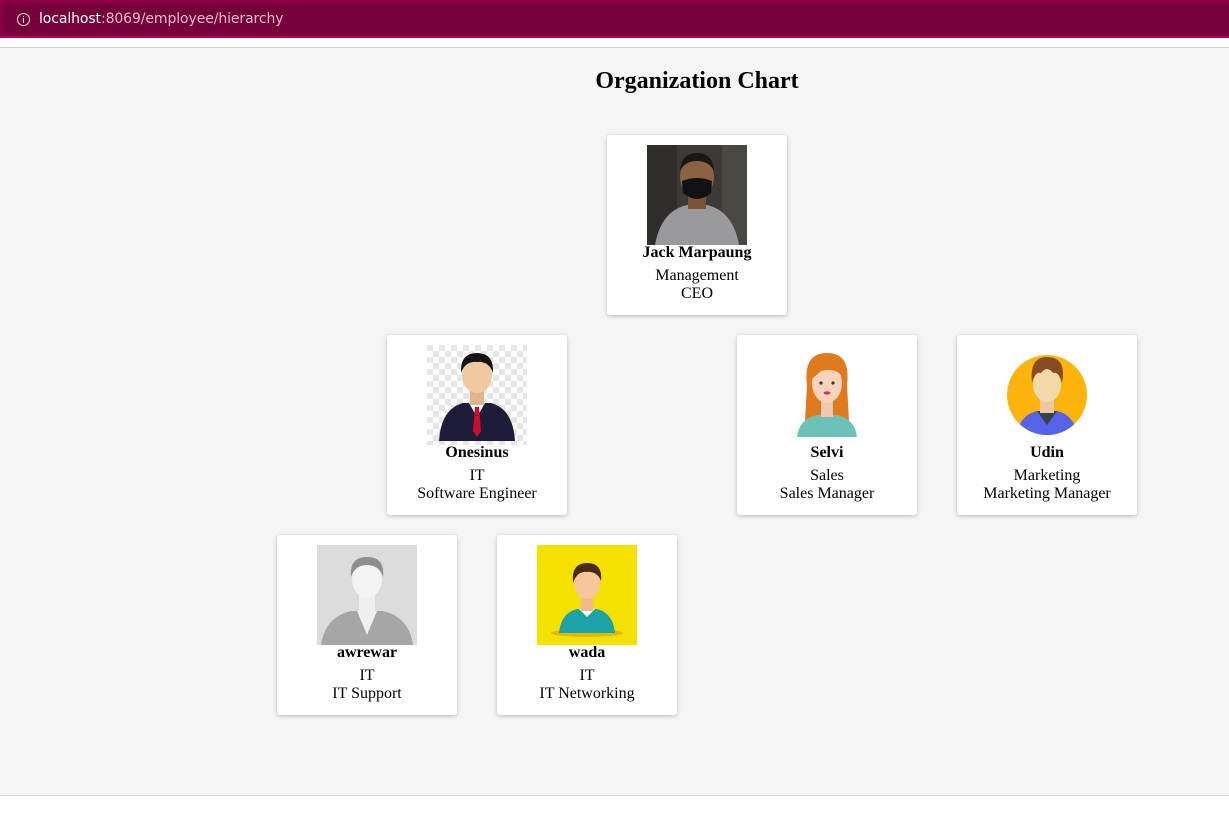  I want to click on employee-card: Selvi Sales Sales Manager, so click(827, 425).